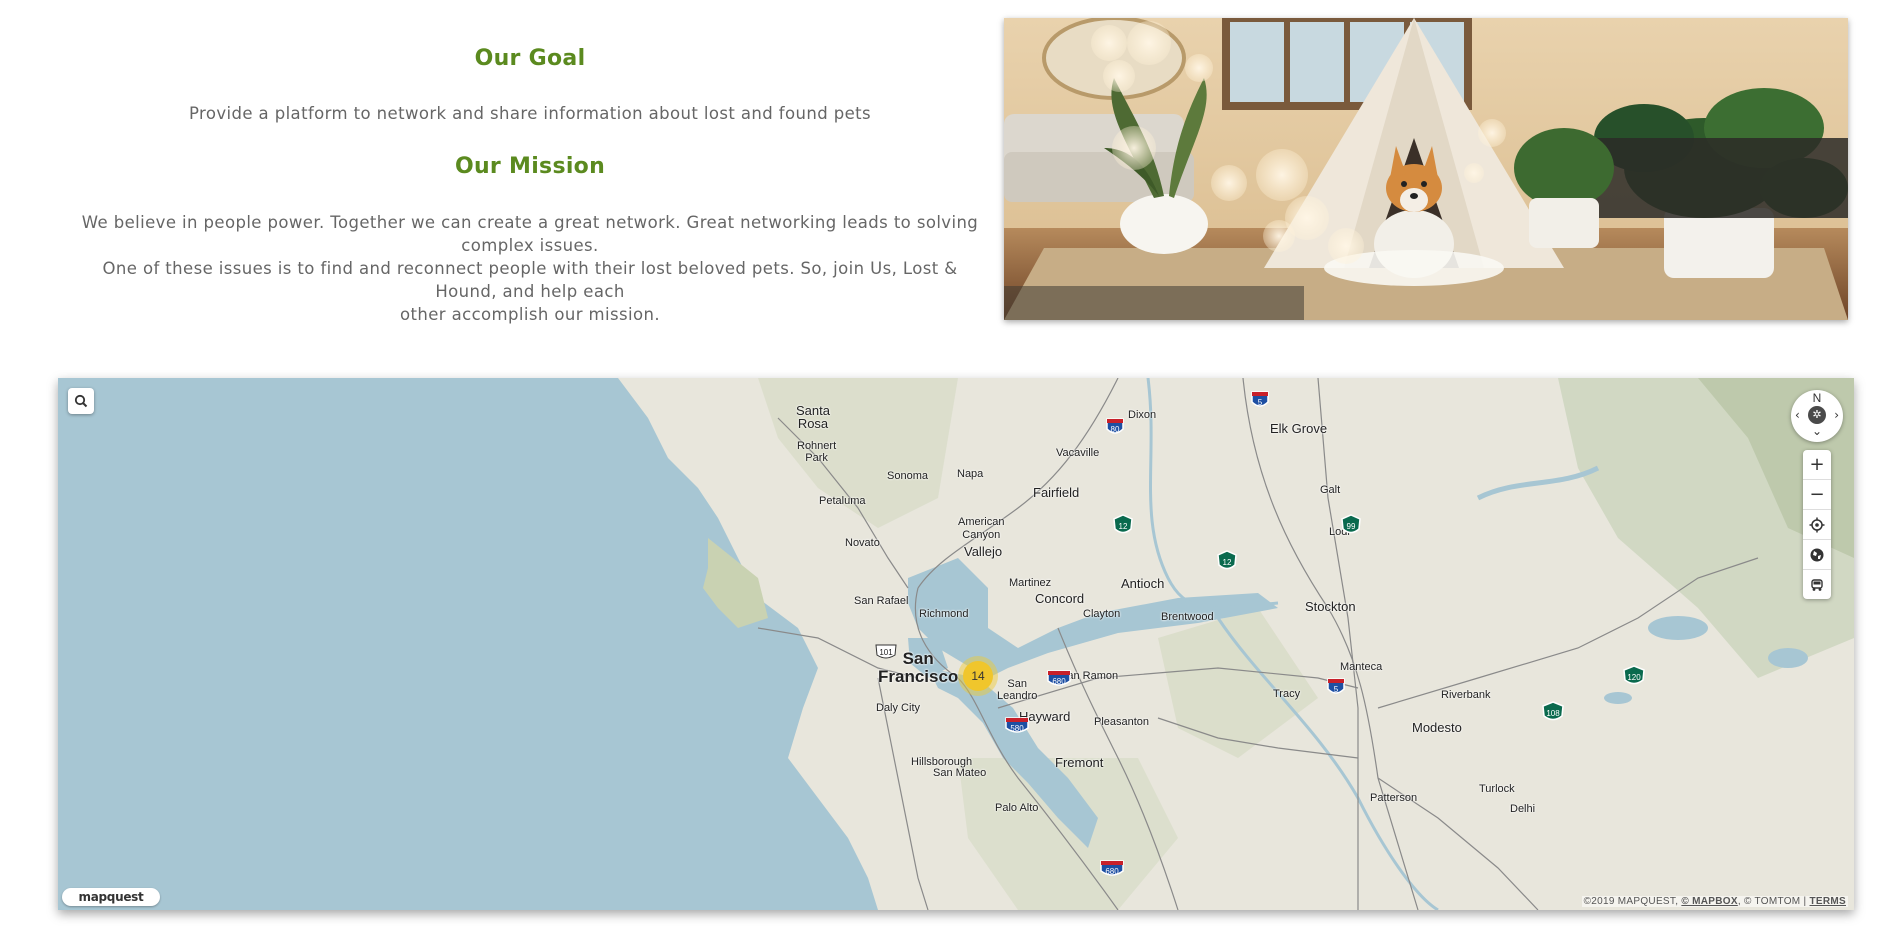 Image resolution: width=1879 pixels, height=932 pixels. I want to click on map-label-fairfield: Fairfield, so click(1056, 492).